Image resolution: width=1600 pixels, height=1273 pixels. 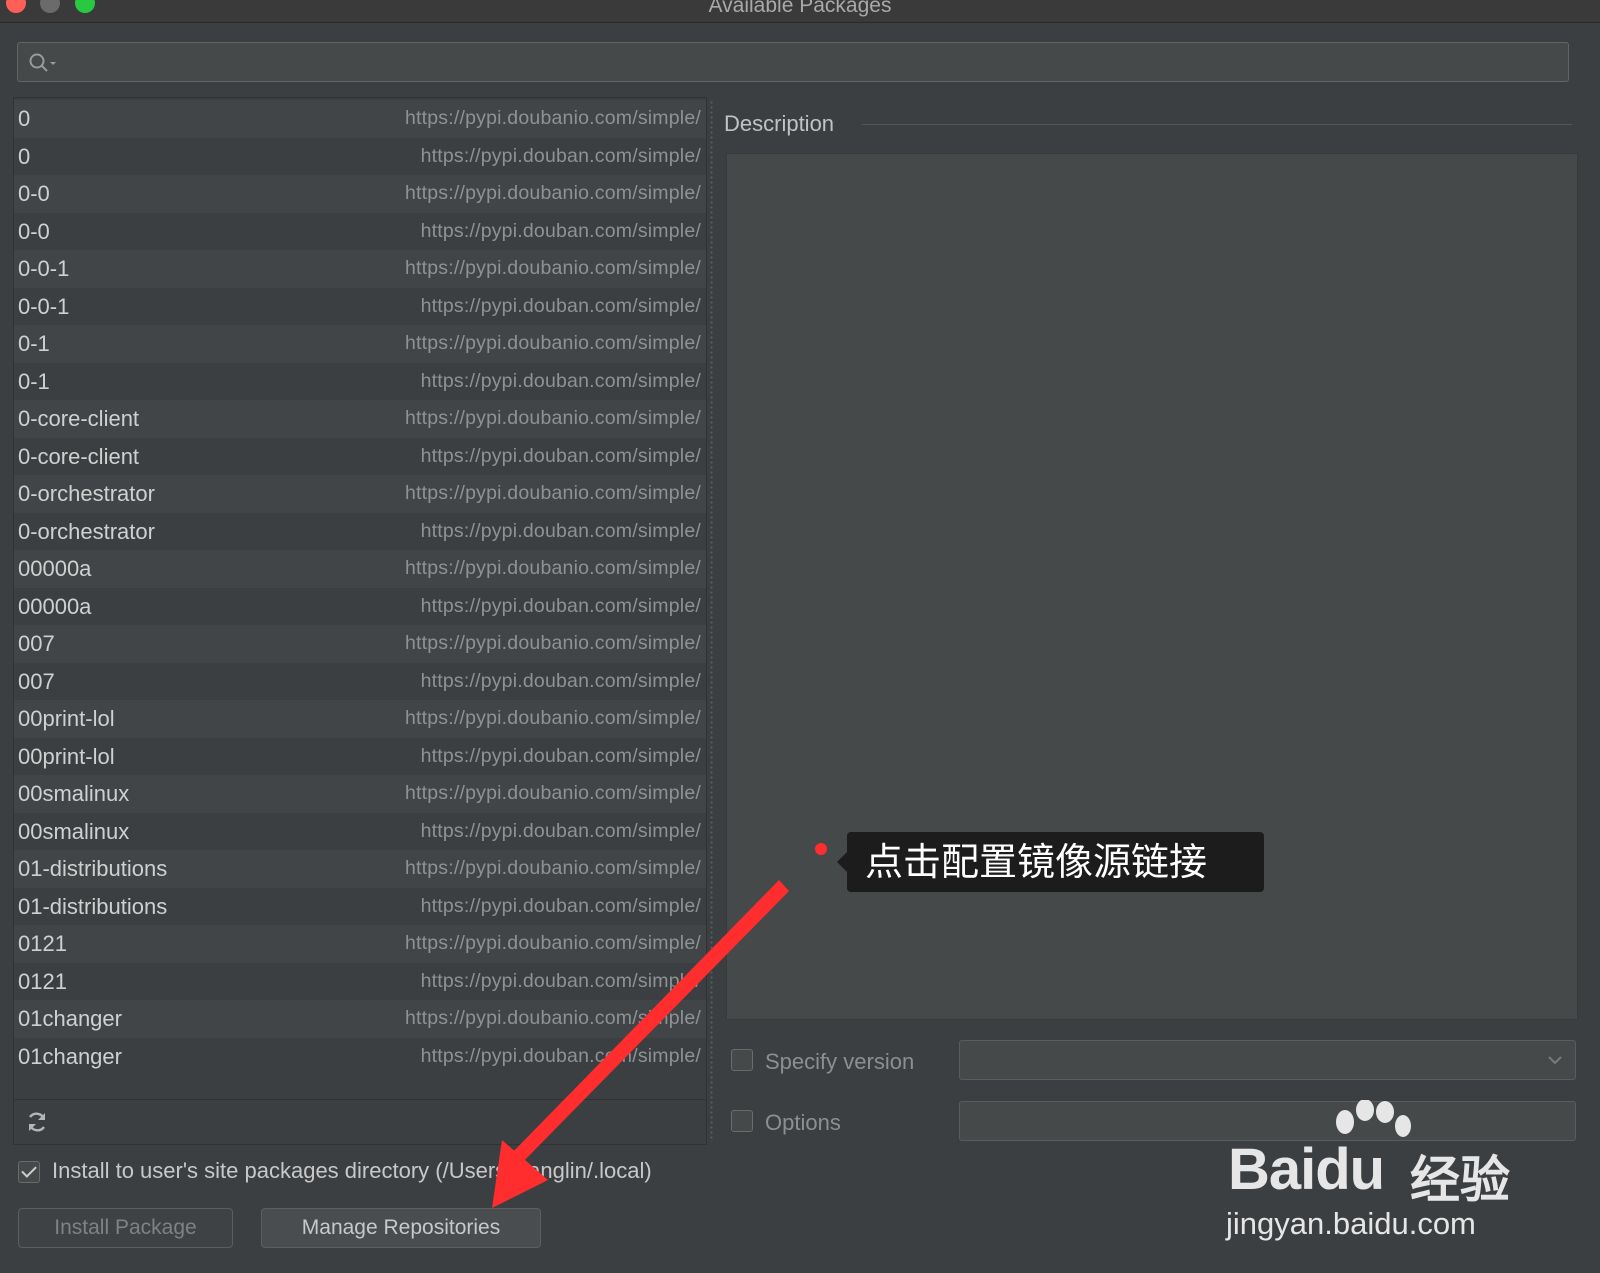 I want to click on install-package-button: Install Package, so click(x=125, y=1228).